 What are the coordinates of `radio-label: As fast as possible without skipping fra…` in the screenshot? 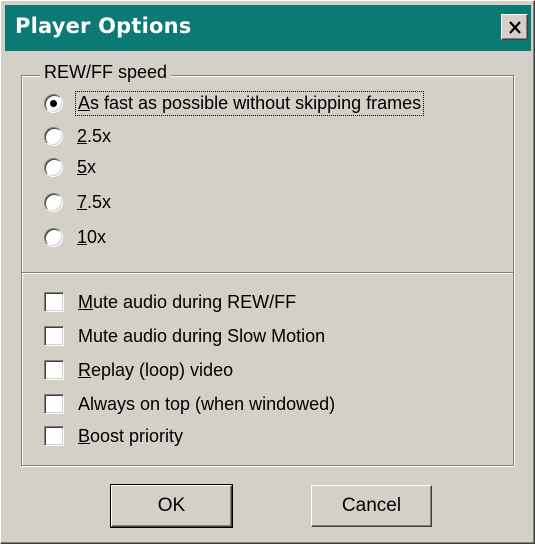 It's located at (249, 103).